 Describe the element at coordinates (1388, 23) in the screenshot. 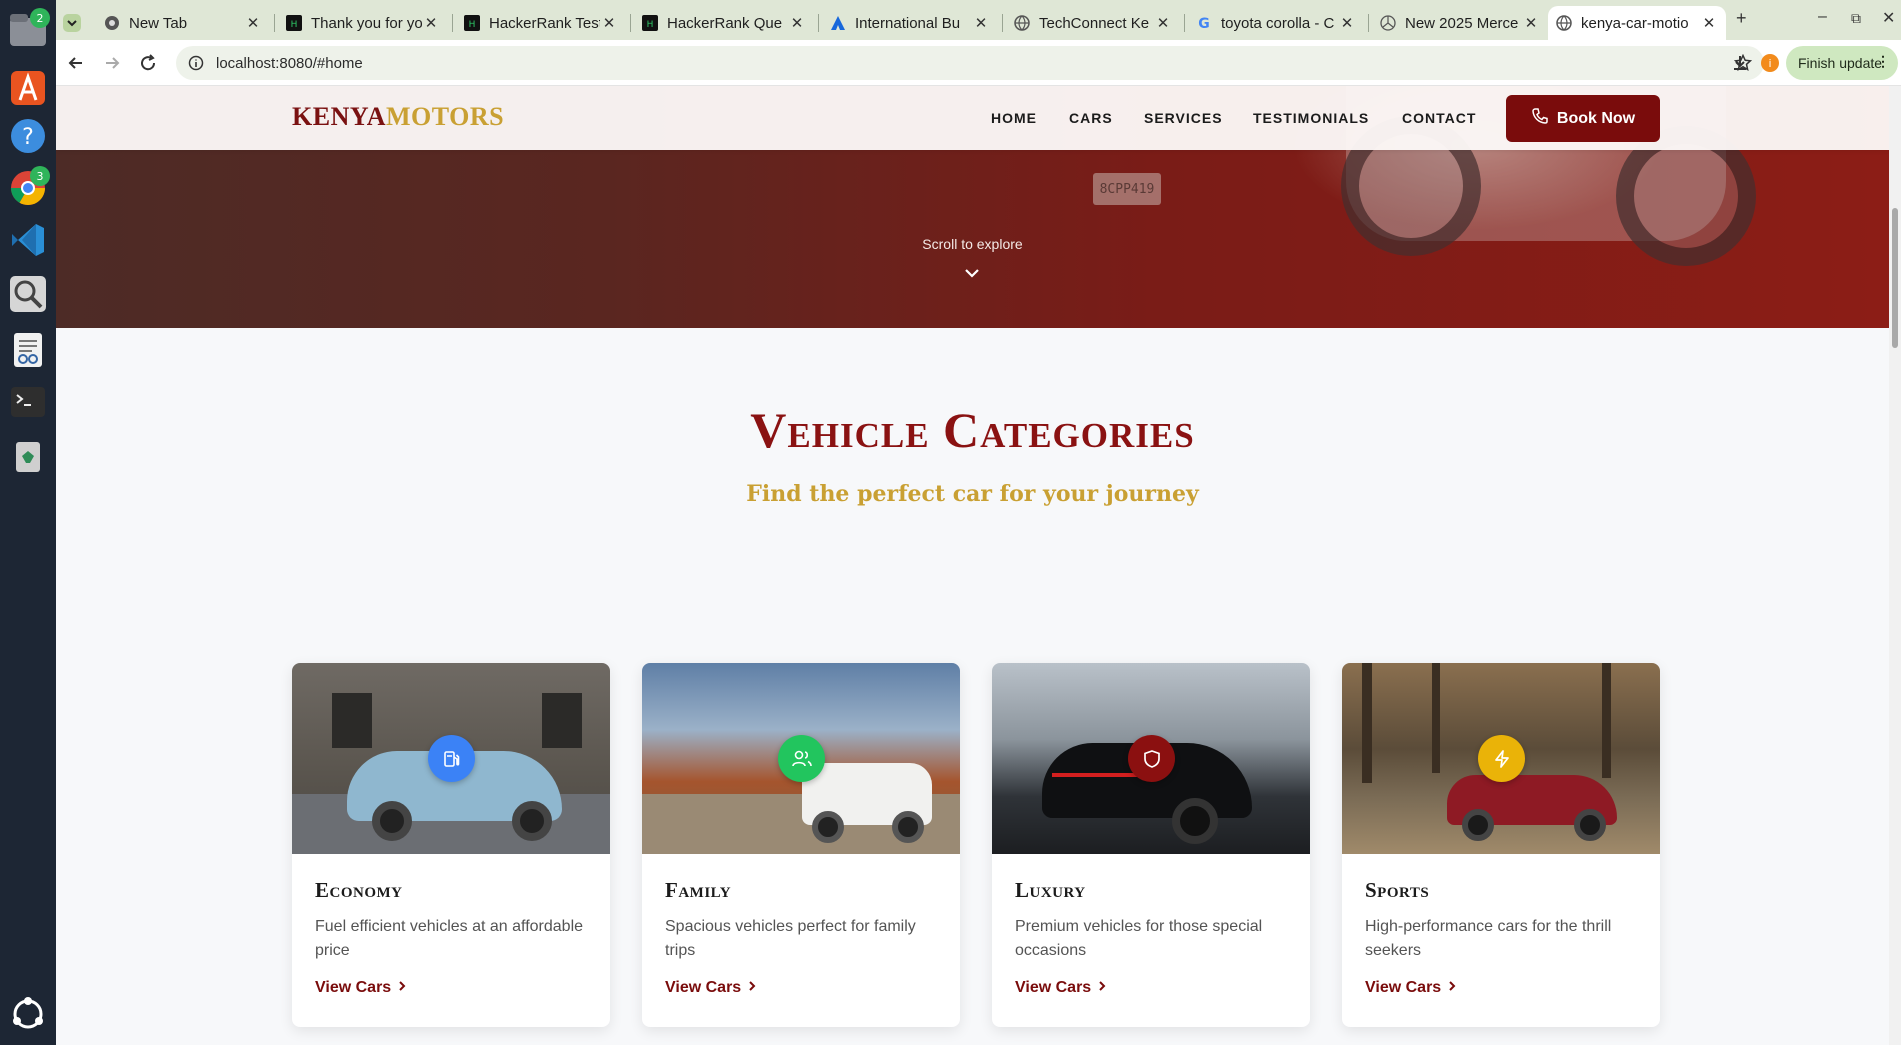

I see `mercedes-favicon-icon` at that location.